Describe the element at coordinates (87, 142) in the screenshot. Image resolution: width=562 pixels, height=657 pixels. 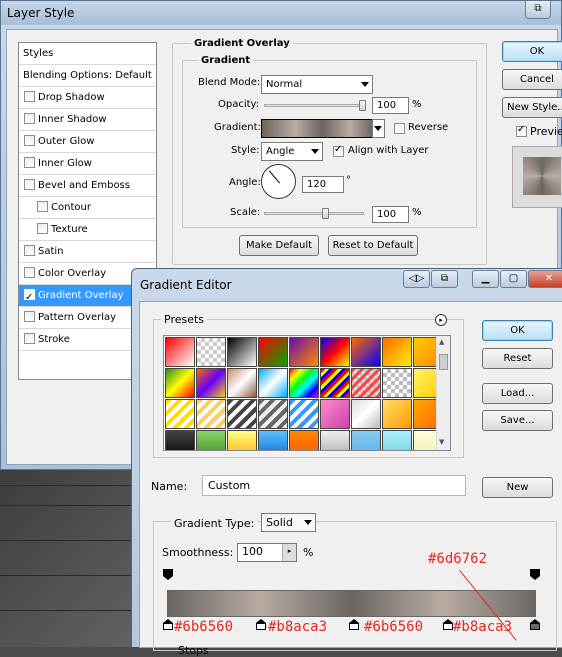
I see `style-item-outer-glow: Outer Glow` at that location.